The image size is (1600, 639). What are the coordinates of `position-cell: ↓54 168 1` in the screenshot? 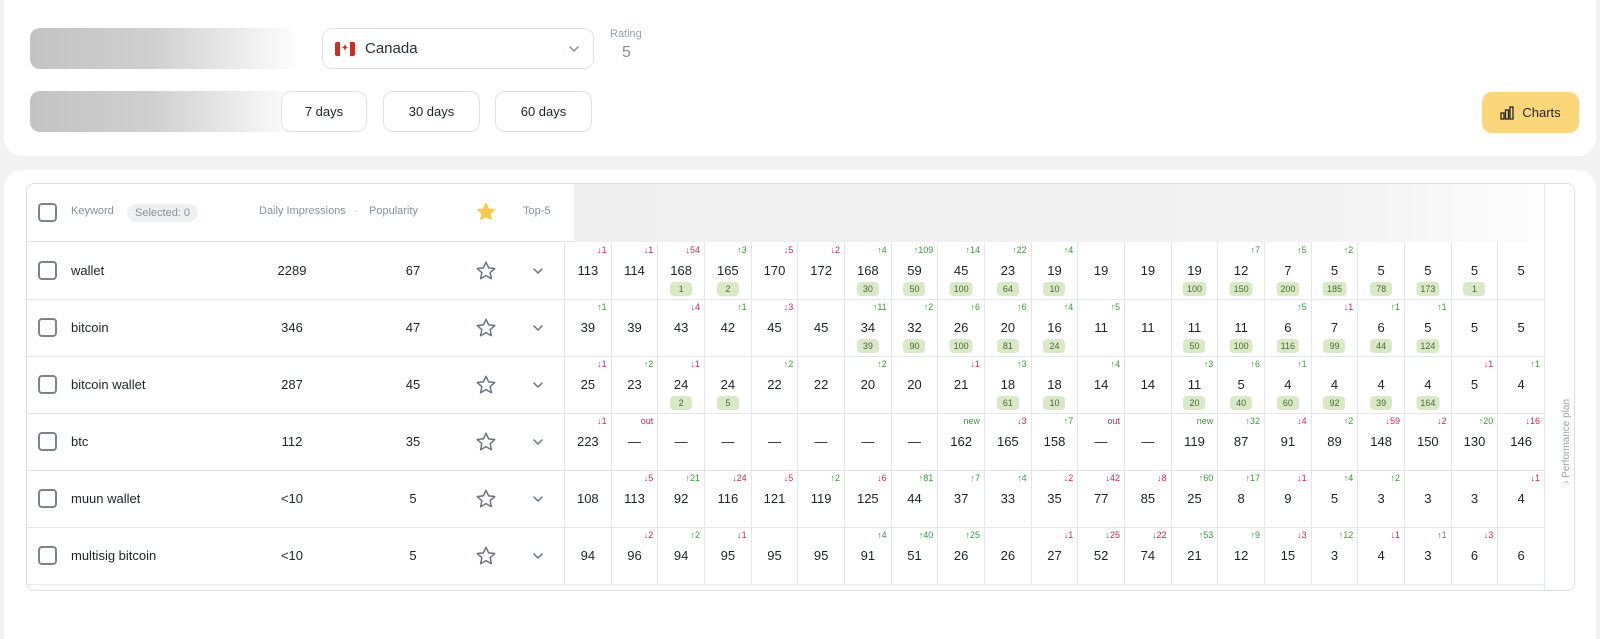 It's located at (680, 271).